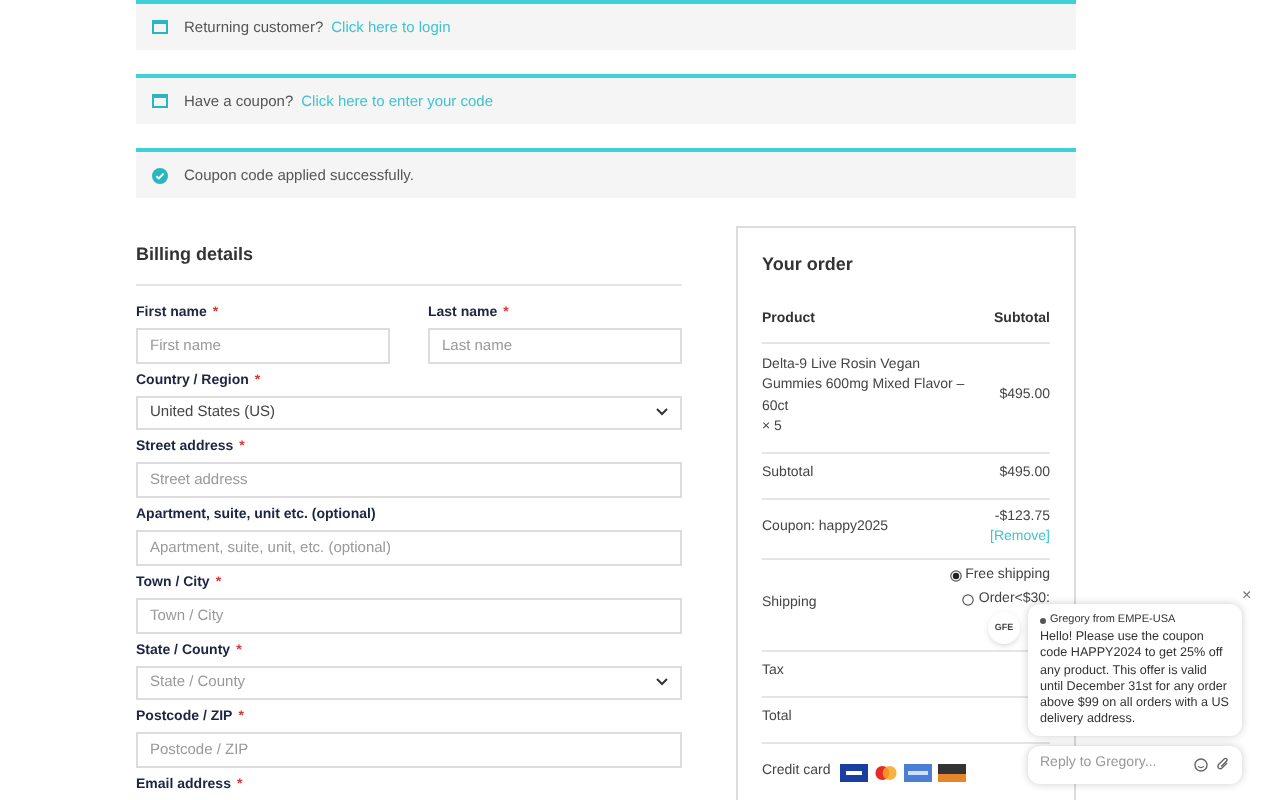  I want to click on check-circle-icon, so click(160, 175).